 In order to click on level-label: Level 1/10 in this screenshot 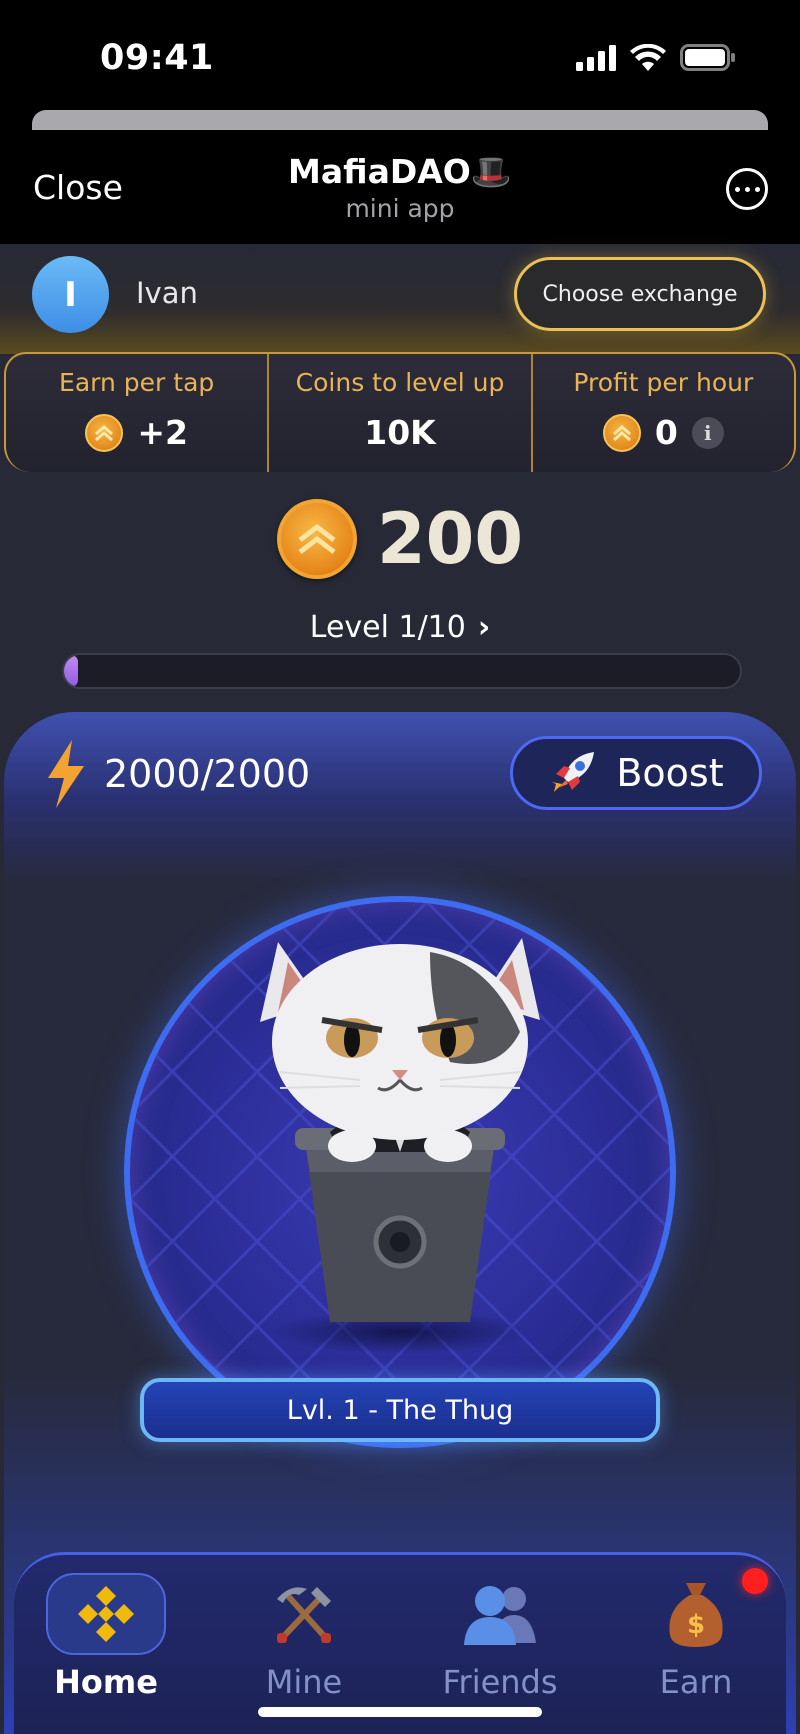, I will do `click(387, 627)`.